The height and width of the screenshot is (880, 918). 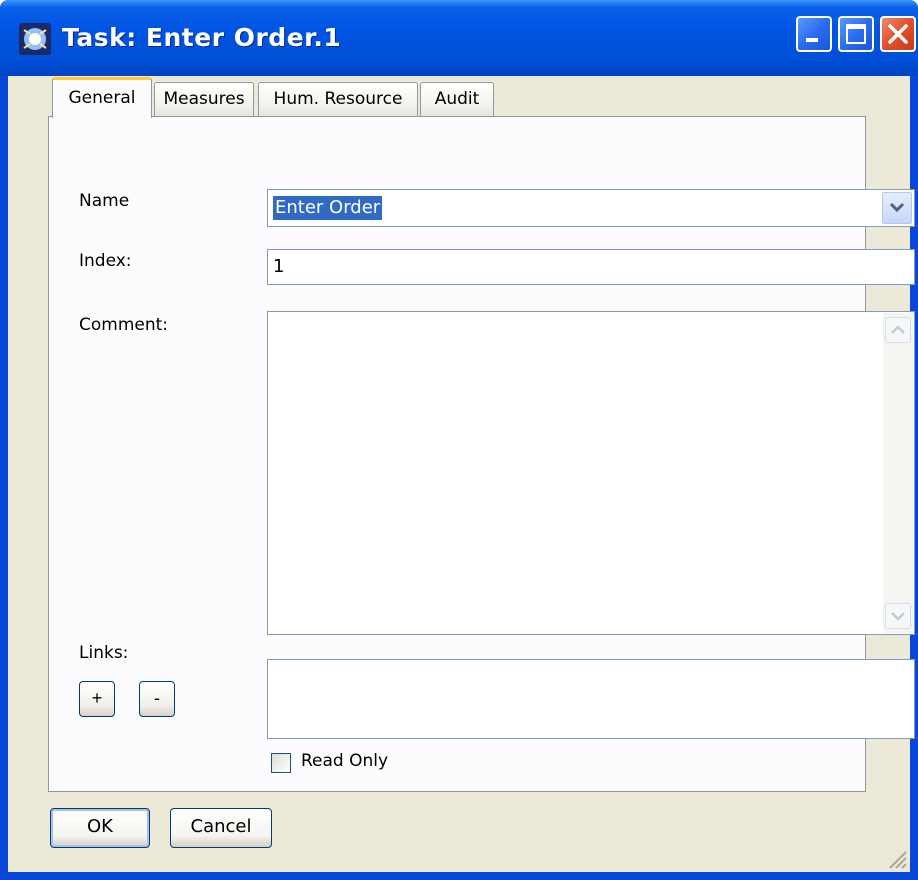 What do you see at coordinates (202, 37) in the screenshot?
I see `window-title: Task: Enter Order.1` at bounding box center [202, 37].